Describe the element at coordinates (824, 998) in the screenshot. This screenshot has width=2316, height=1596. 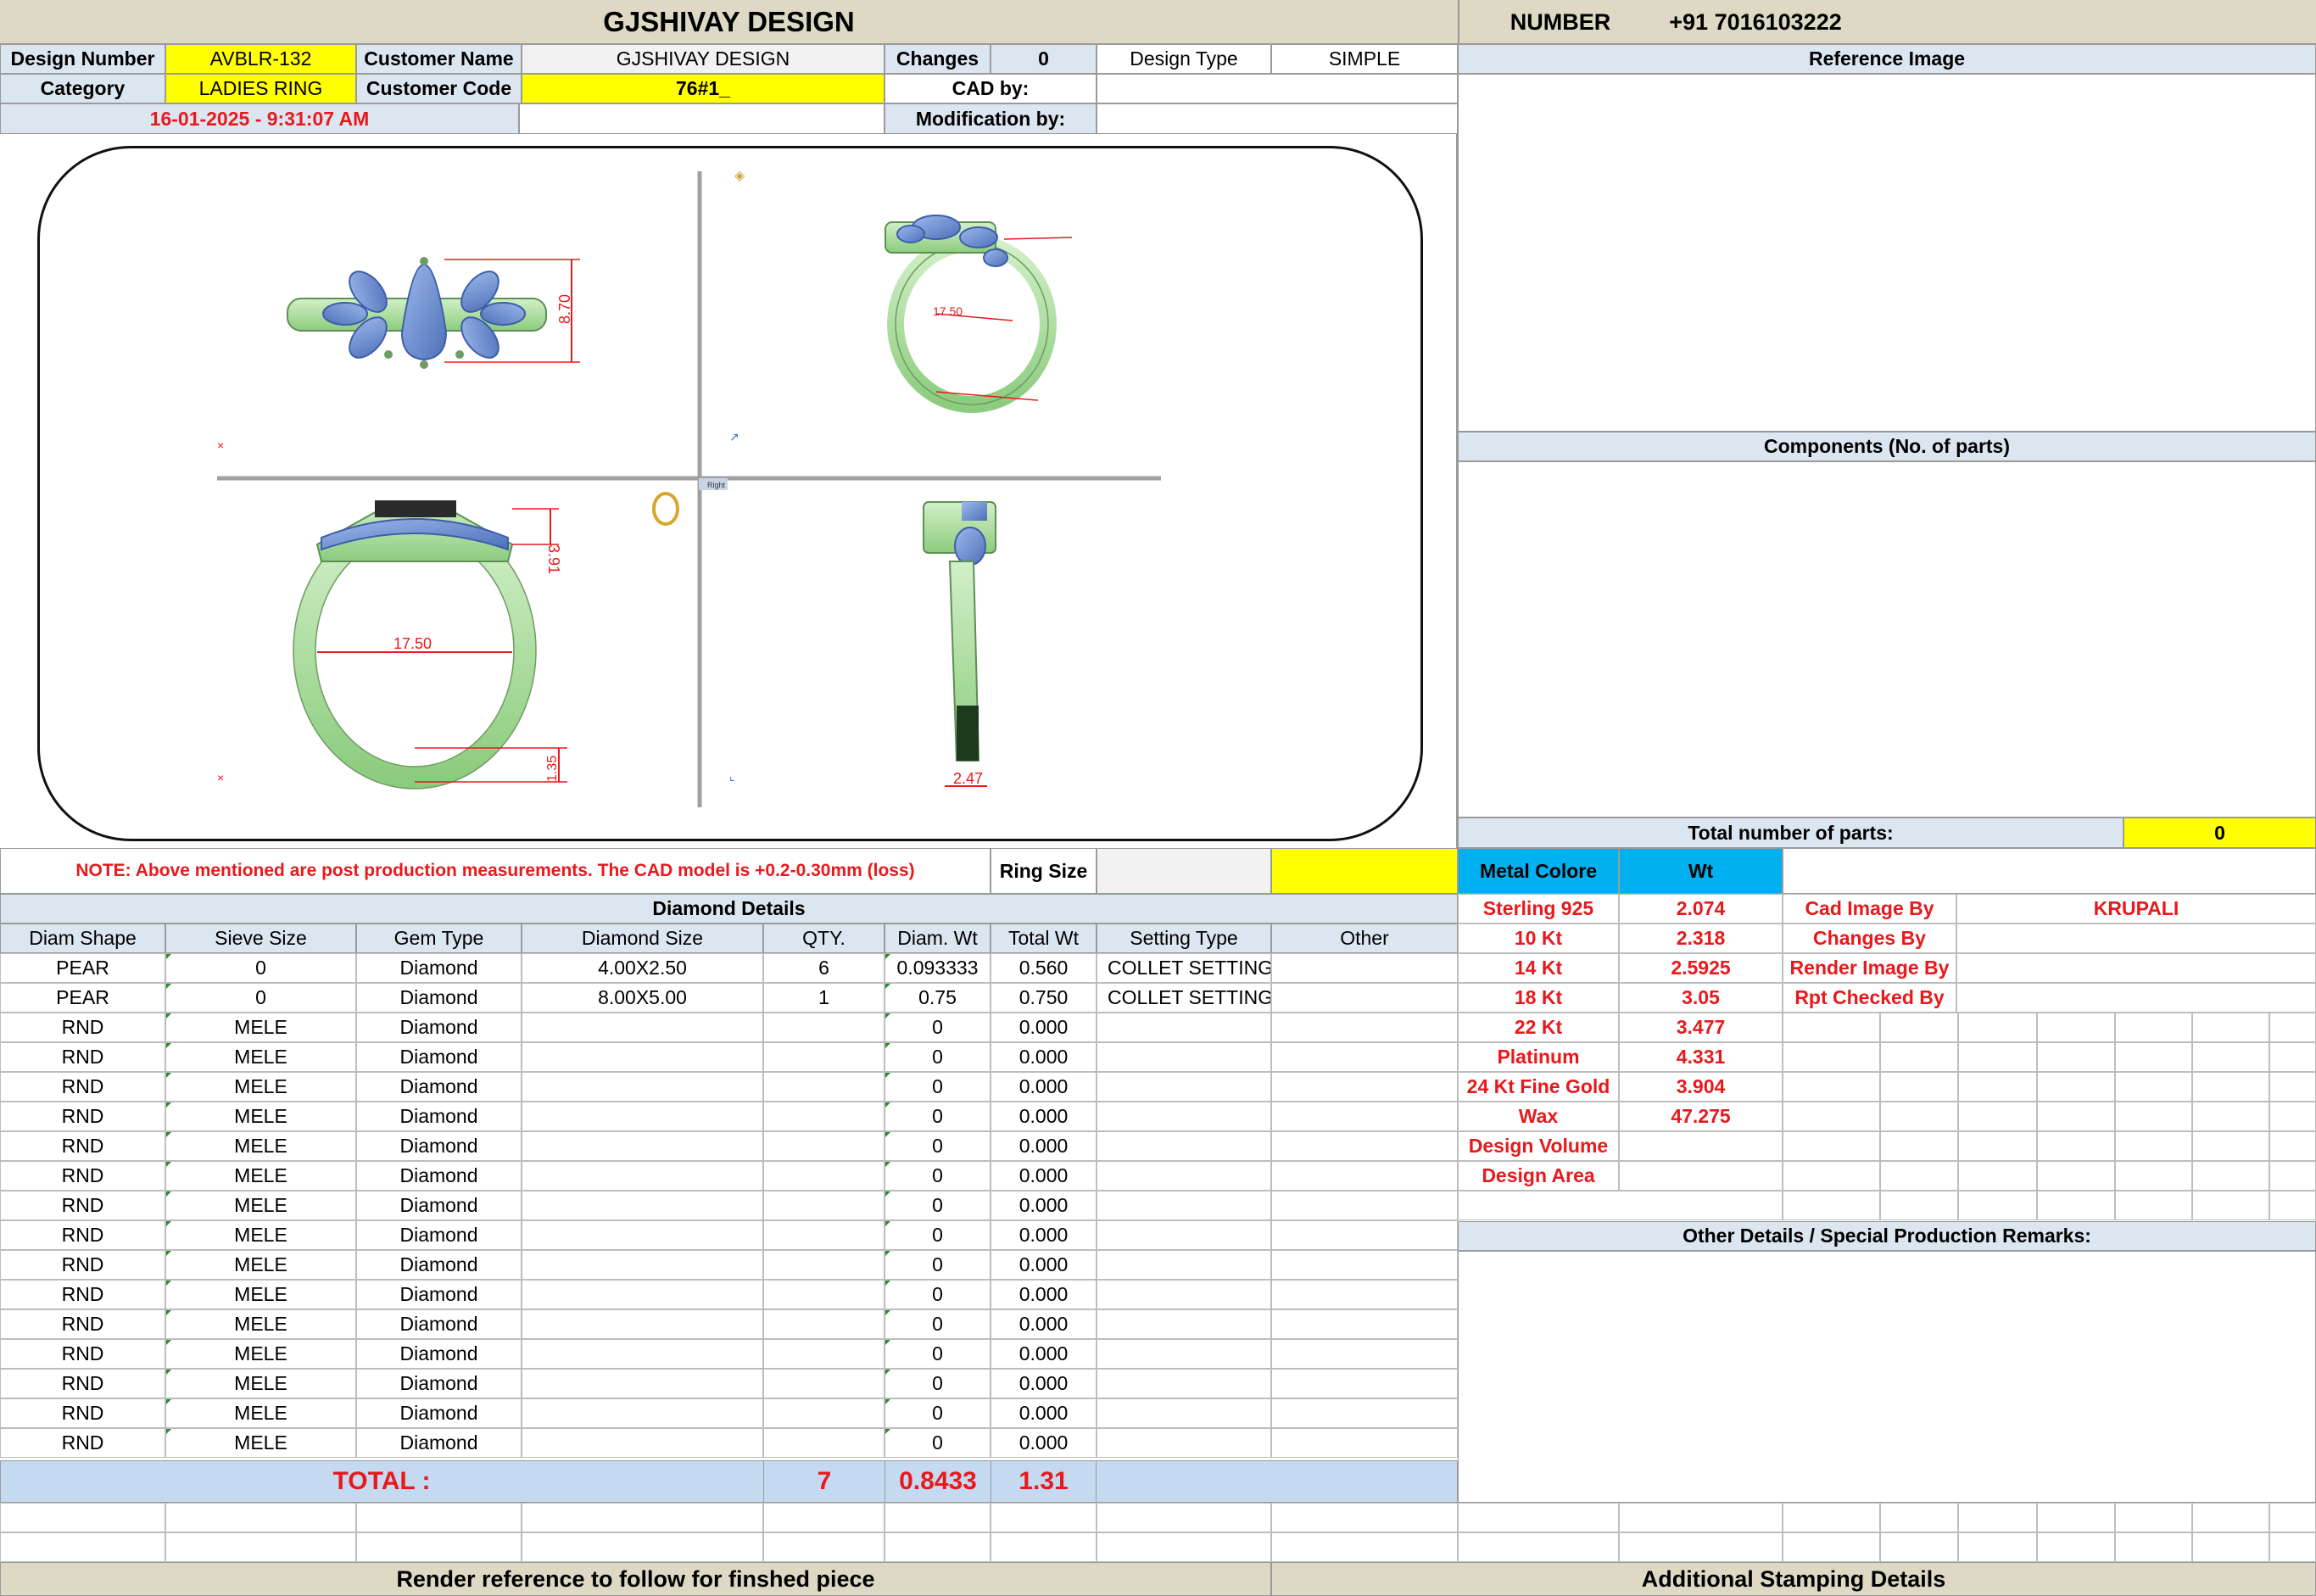
I see `diamond-cell: 1` at that location.